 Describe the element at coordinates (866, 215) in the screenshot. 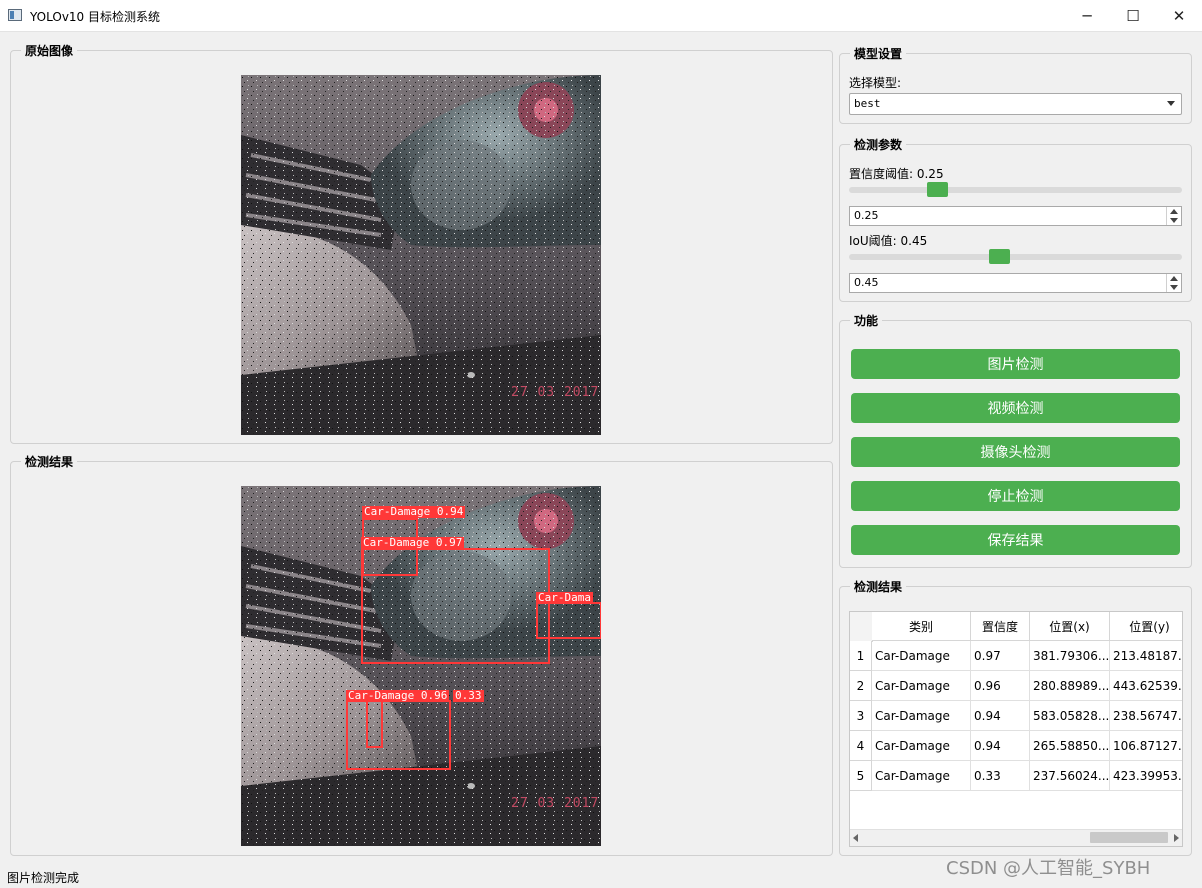

I see `confidence-value: 0.25` at that location.